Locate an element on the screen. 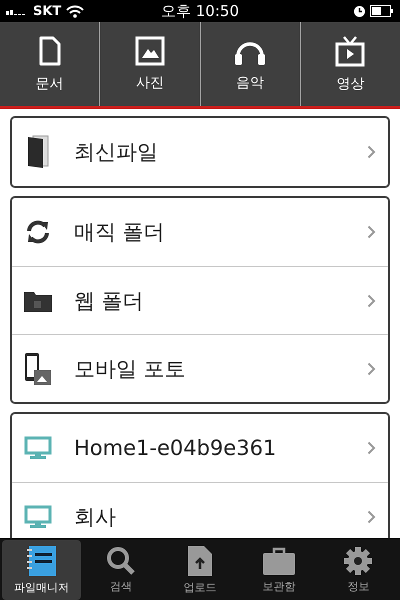  document-icon is located at coordinates (50, 51).